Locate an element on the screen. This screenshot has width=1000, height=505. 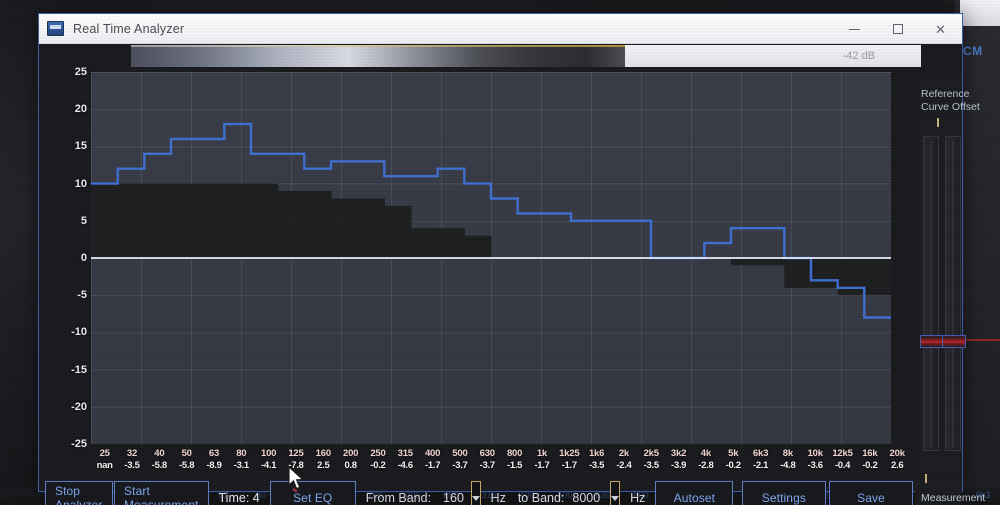
y-tick-label: 0 is located at coordinates (83, 258).